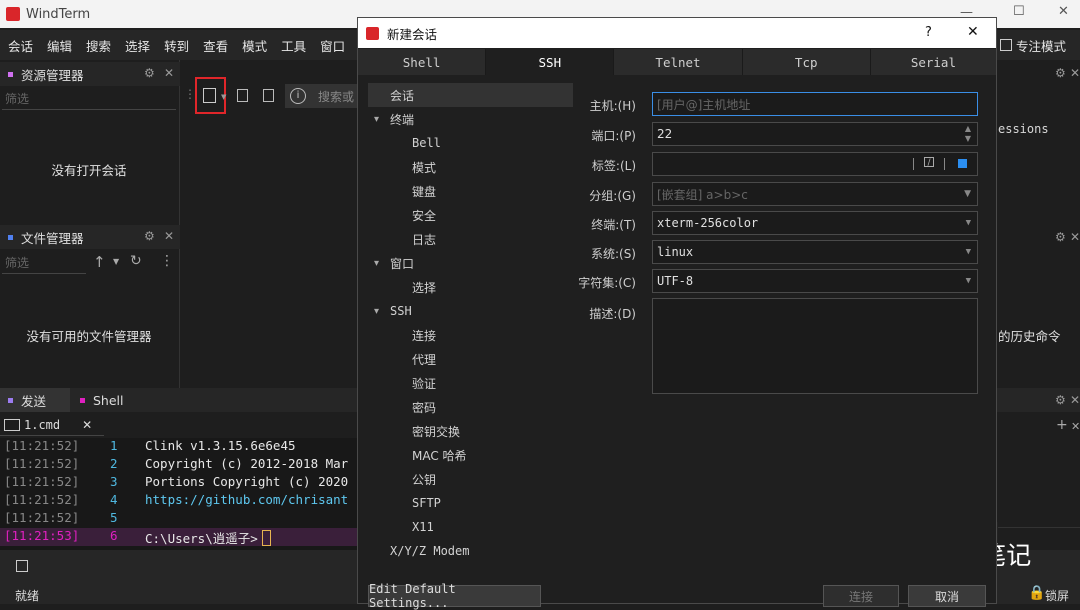  What do you see at coordinates (470, 455) in the screenshot?
I see `tree-item: MAC 哈希` at bounding box center [470, 455].